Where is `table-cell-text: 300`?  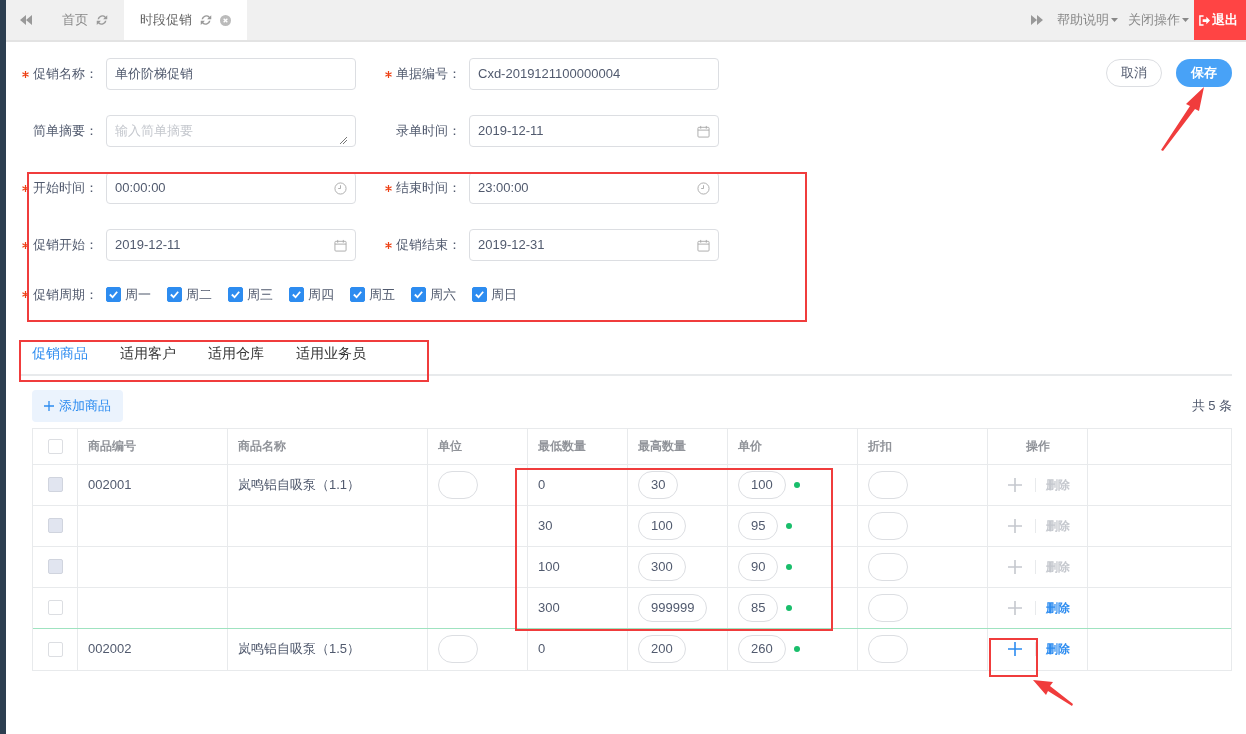 table-cell-text: 300 is located at coordinates (549, 607).